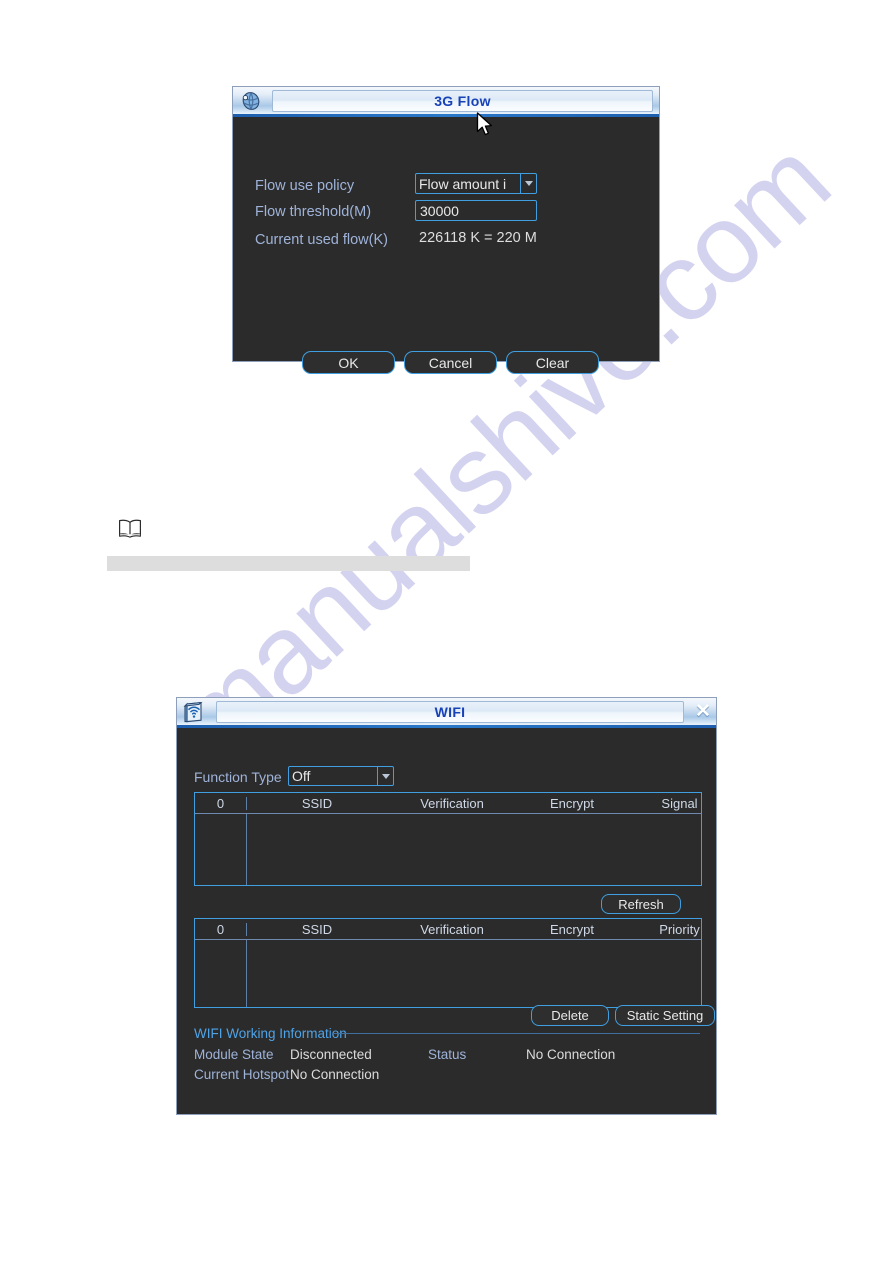 This screenshot has height=1263, width=893. I want to click on 3g-flow-title-plate: 3G Flow, so click(462, 100).